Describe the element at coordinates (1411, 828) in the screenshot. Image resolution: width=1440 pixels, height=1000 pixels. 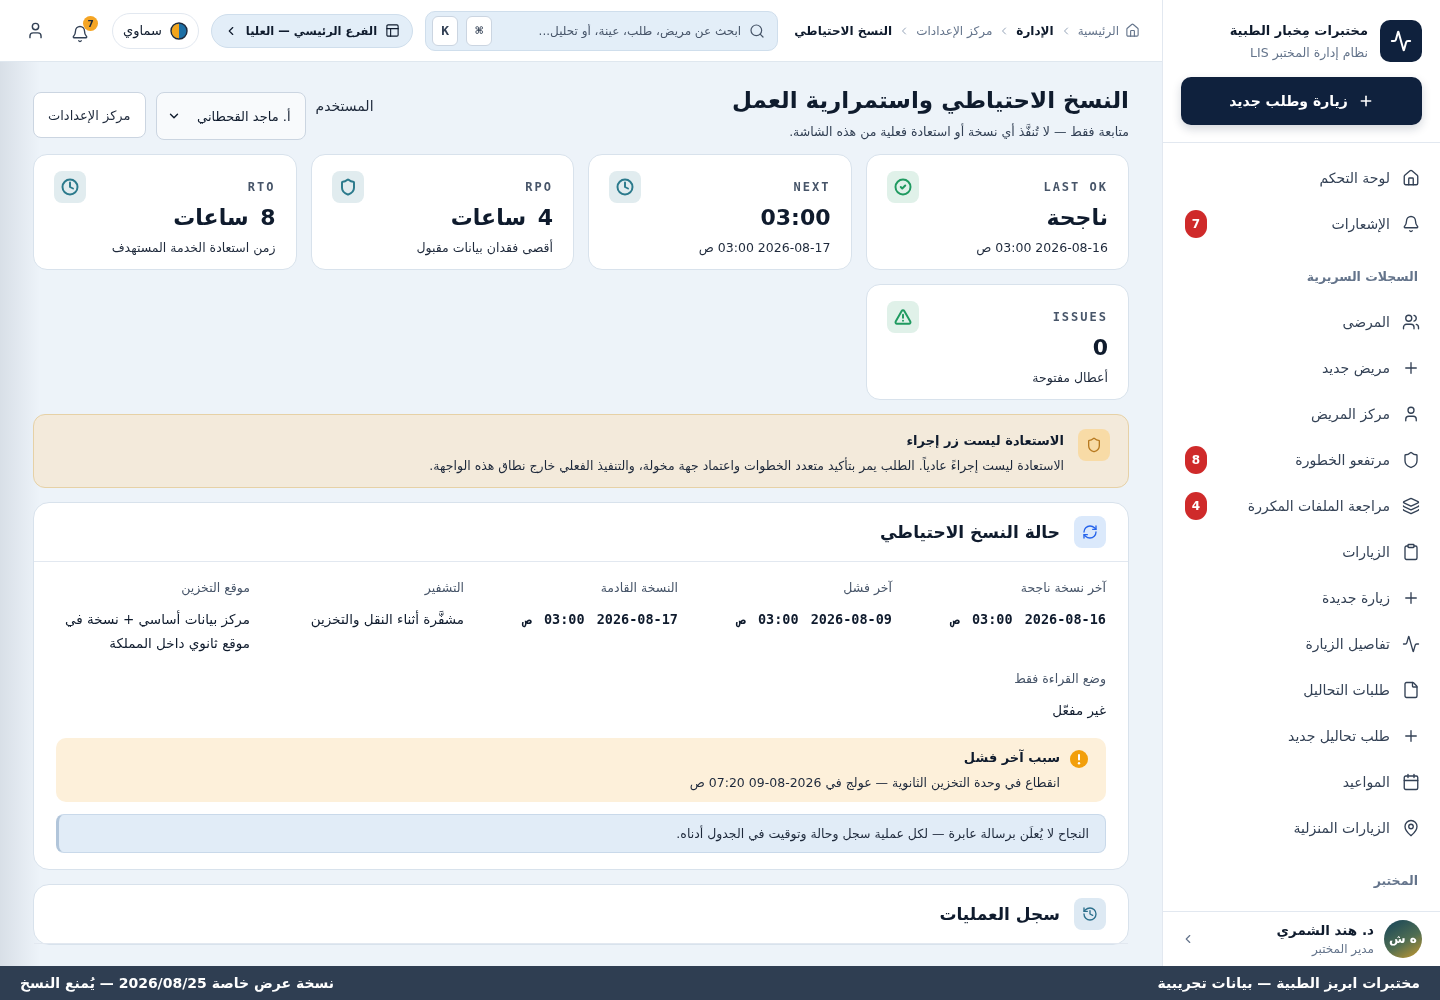
I see `map-pin-icon` at that location.